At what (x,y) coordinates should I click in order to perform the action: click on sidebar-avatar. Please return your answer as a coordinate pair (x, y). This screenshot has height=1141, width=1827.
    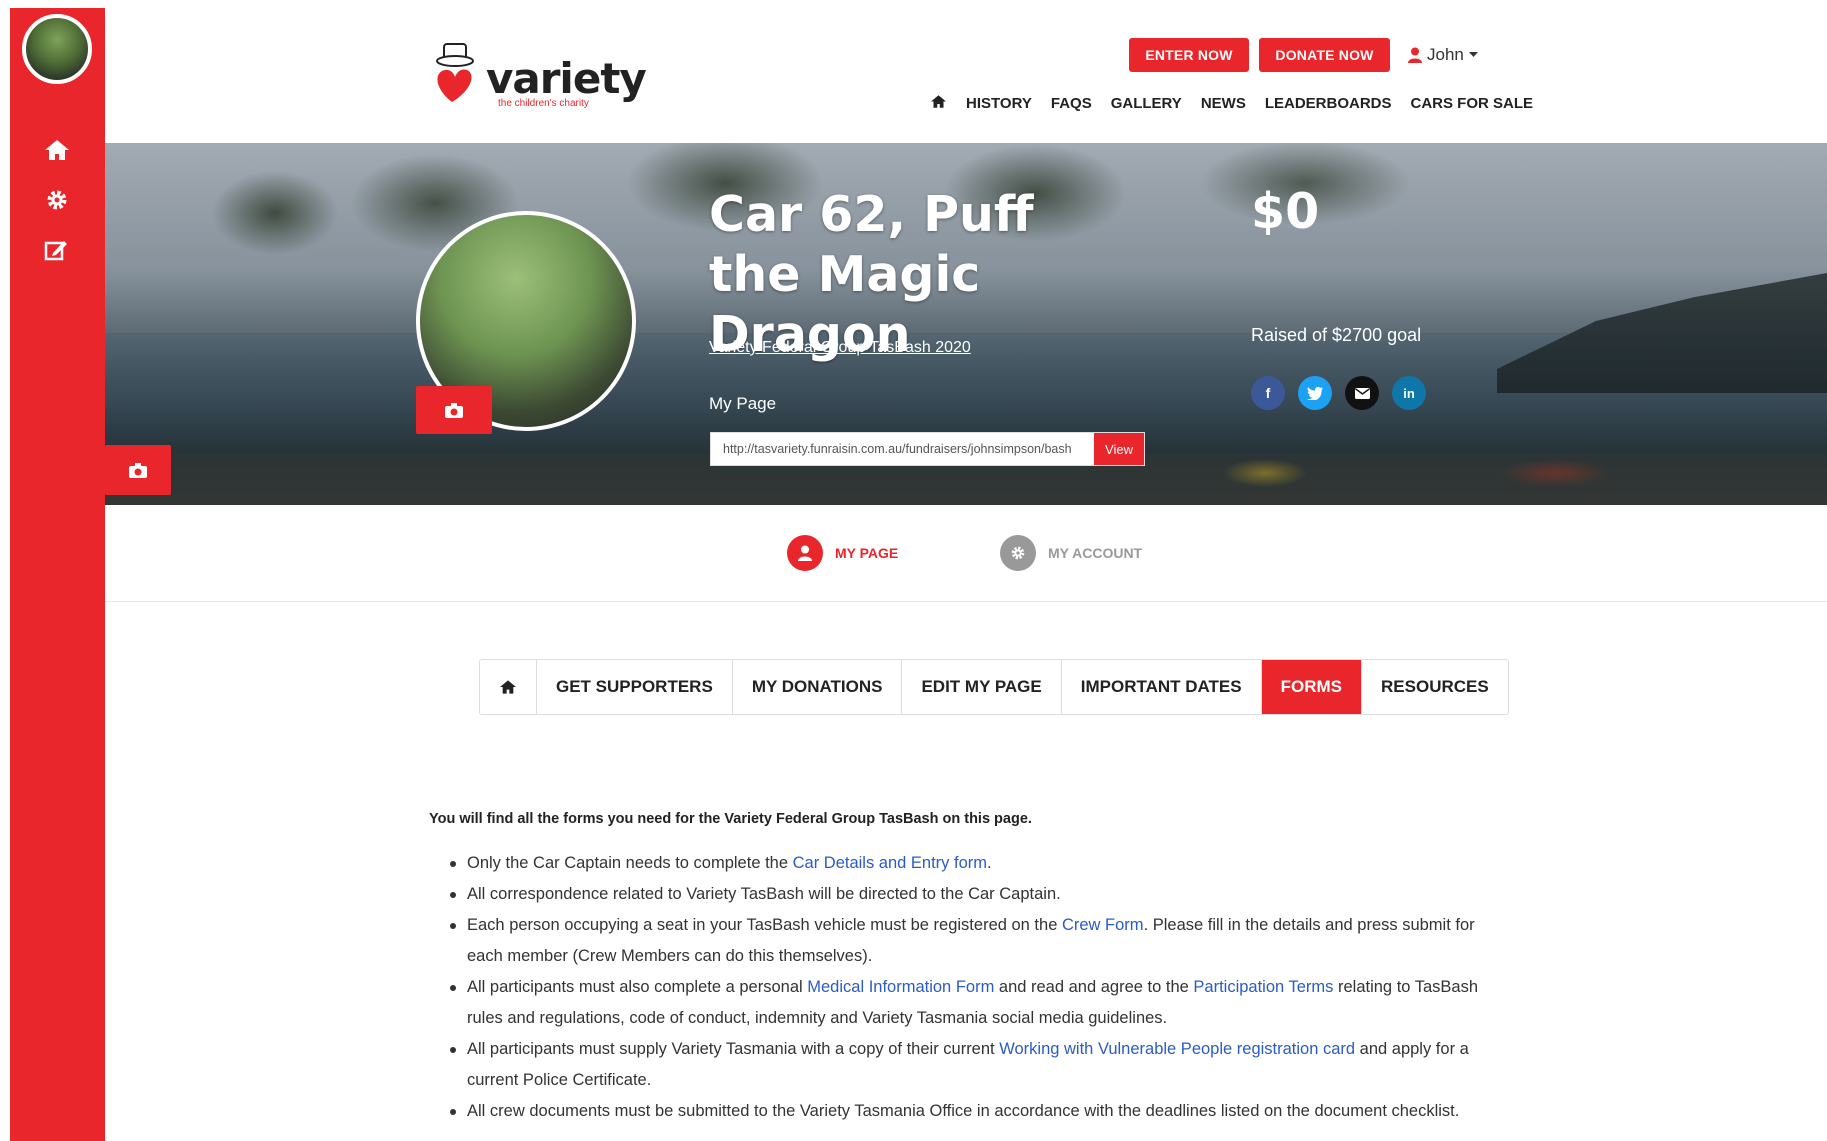
    Looking at the image, I should click on (57, 49).